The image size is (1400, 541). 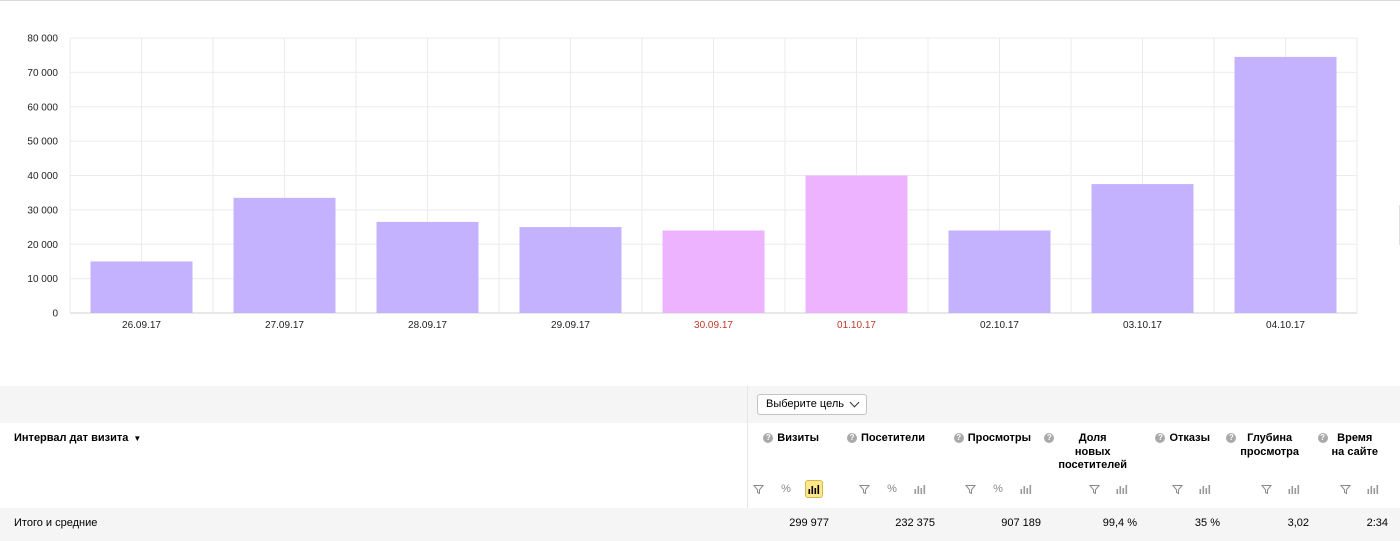 I want to click on metric-header-line: Визиты, so click(x=798, y=438).